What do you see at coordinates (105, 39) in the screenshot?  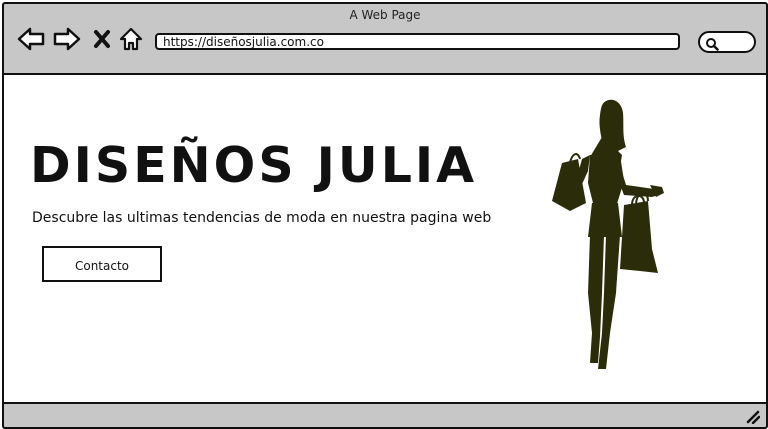 I see `close-icon` at bounding box center [105, 39].